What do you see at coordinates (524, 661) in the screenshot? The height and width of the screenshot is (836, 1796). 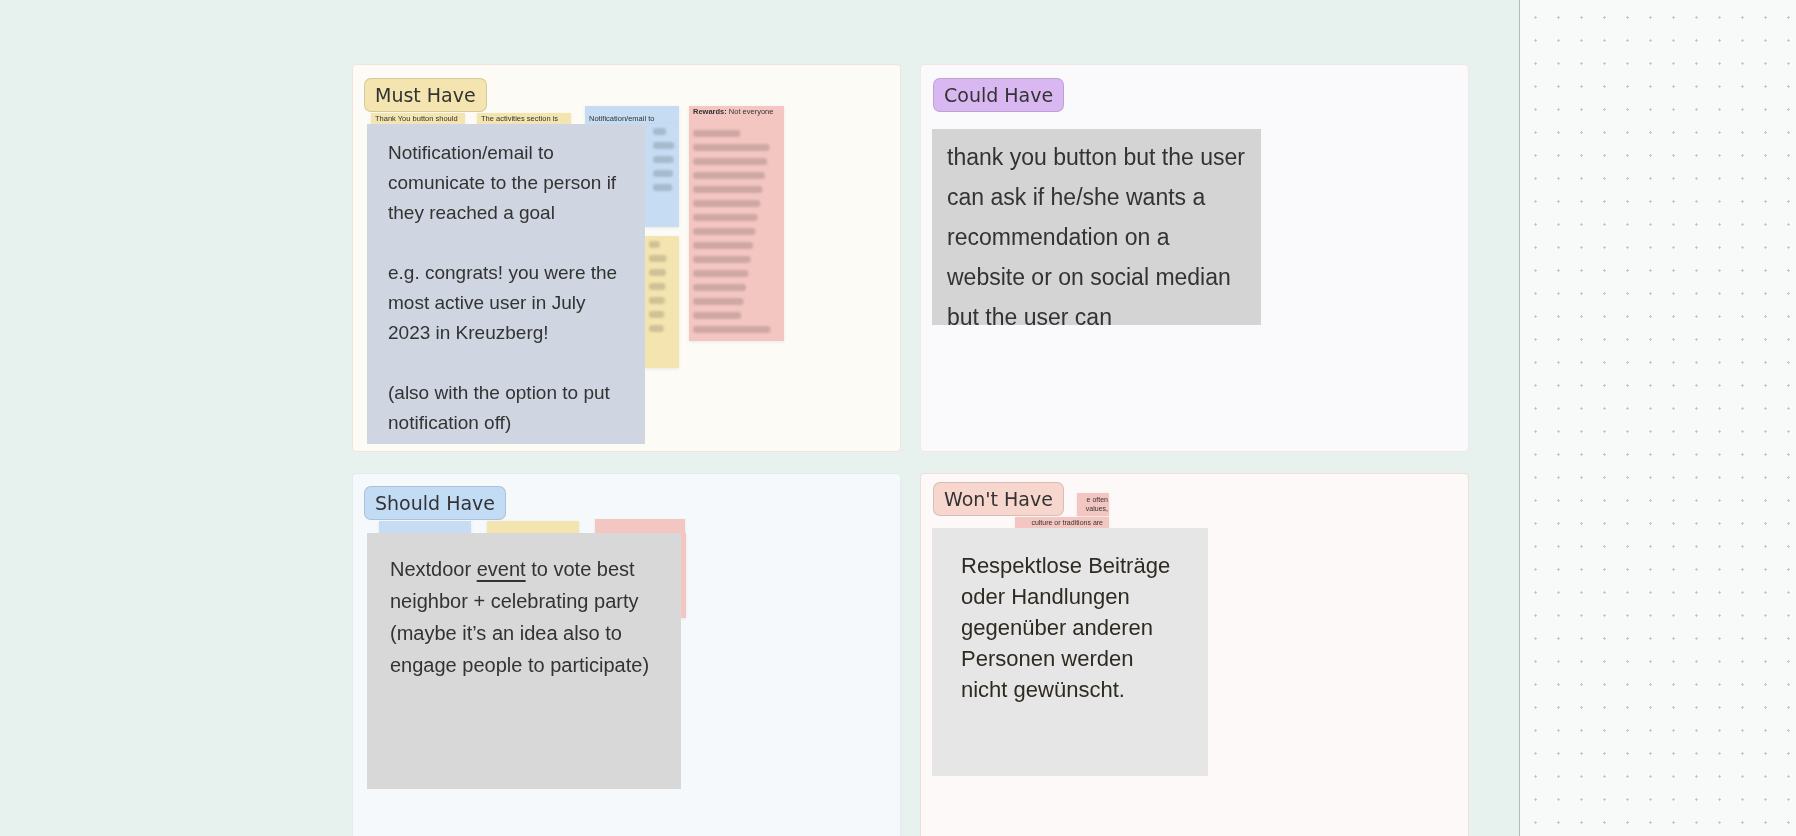 I see `sticky-note-text: Nextdoor event to vote best neighbor + celebrating party (maybe it’s an idea also to engage people to participate)` at bounding box center [524, 661].